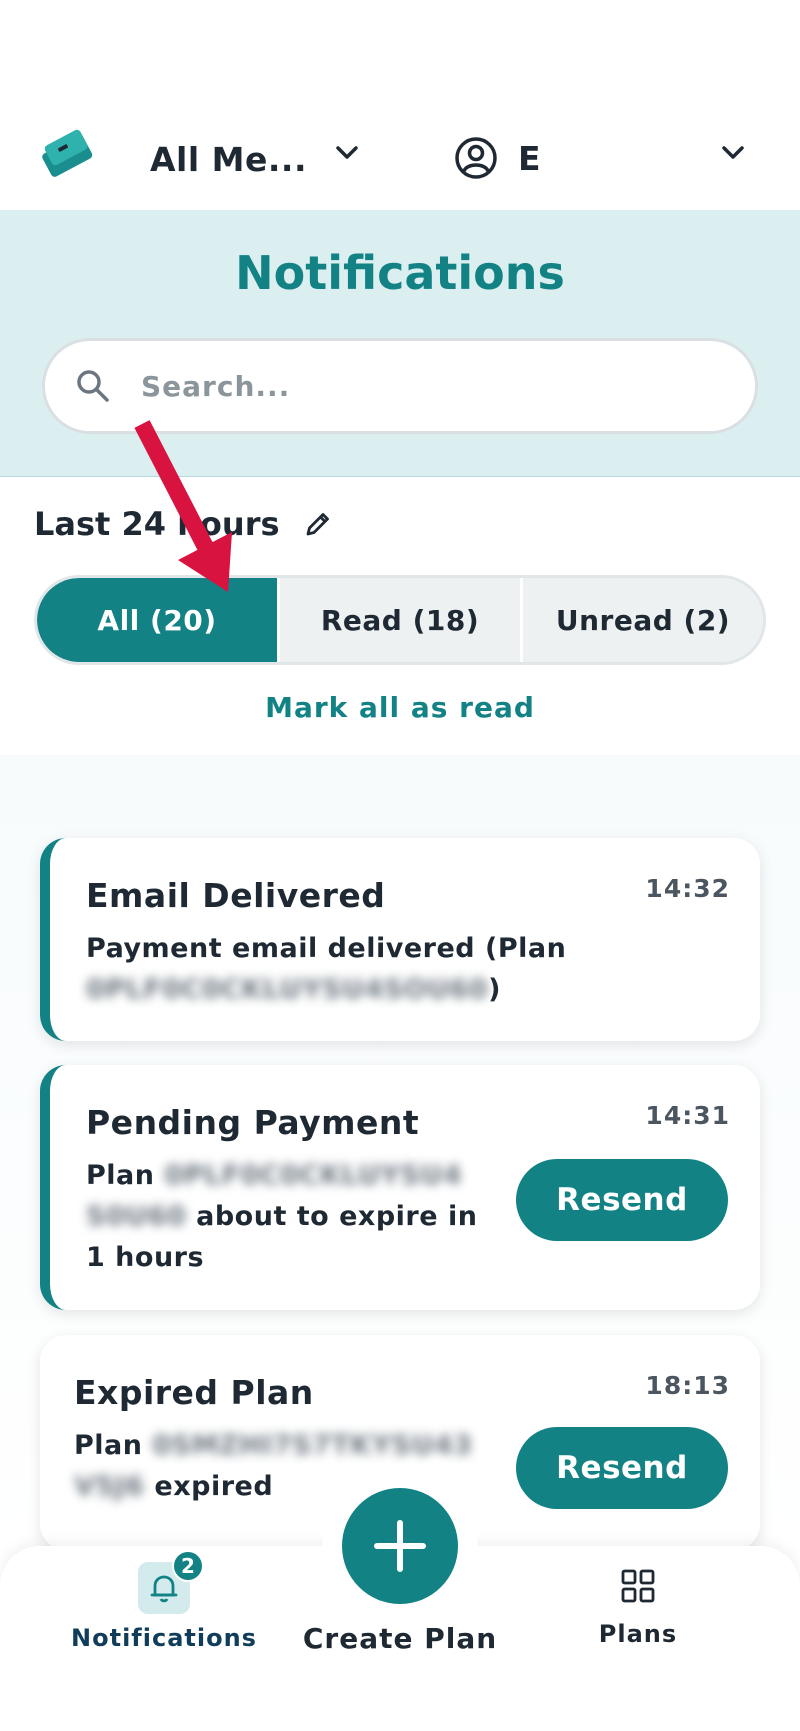  What do you see at coordinates (687, 888) in the screenshot?
I see `notification-time: 14:32` at bounding box center [687, 888].